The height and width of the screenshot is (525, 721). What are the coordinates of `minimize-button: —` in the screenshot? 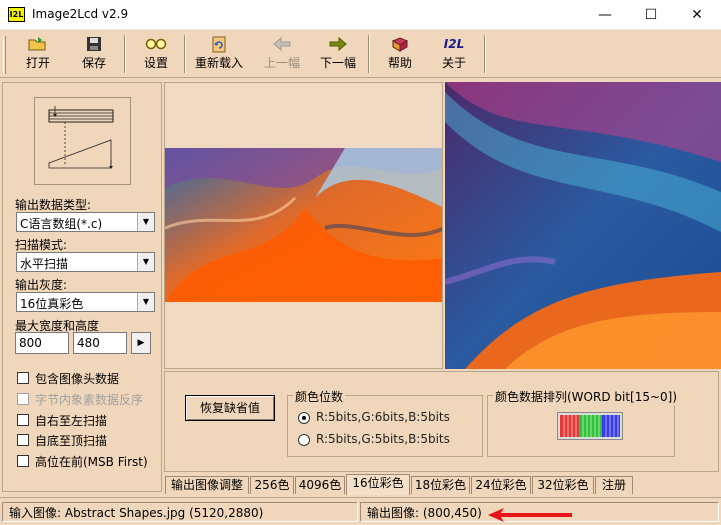 It's located at (605, 15).